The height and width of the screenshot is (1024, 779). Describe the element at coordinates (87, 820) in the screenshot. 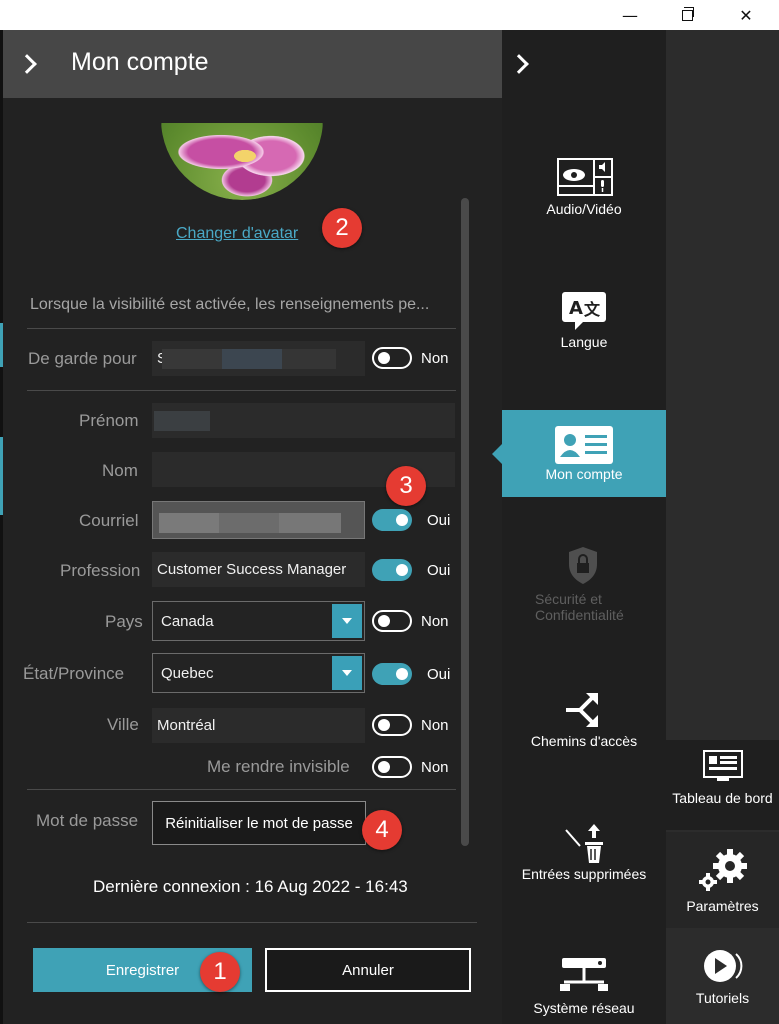

I see `password-label: Mot de passe` at that location.